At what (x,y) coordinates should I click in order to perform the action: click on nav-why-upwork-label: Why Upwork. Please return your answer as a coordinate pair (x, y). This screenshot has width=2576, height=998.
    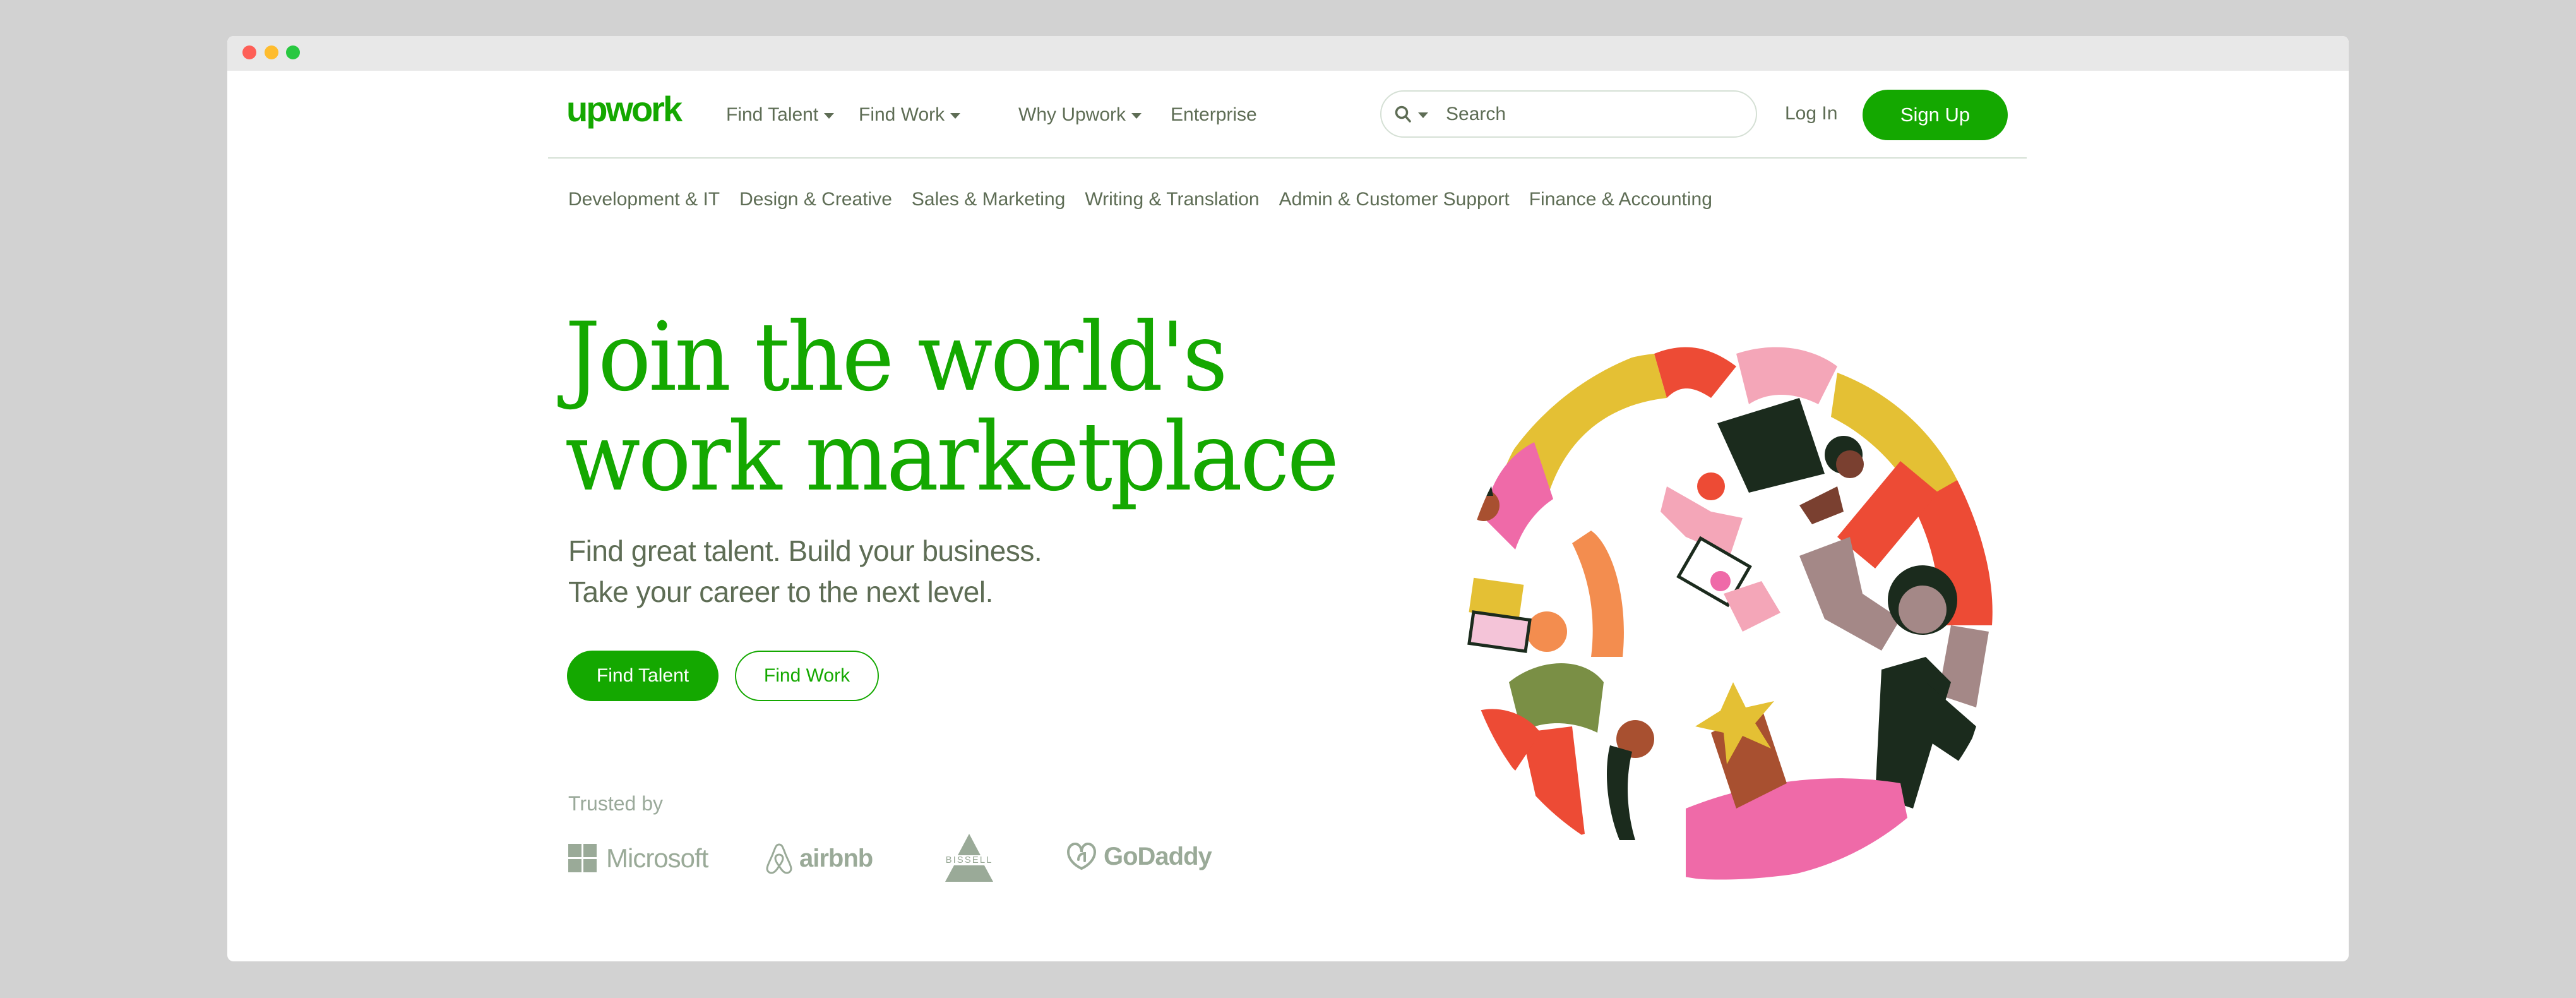
    Looking at the image, I should click on (1072, 114).